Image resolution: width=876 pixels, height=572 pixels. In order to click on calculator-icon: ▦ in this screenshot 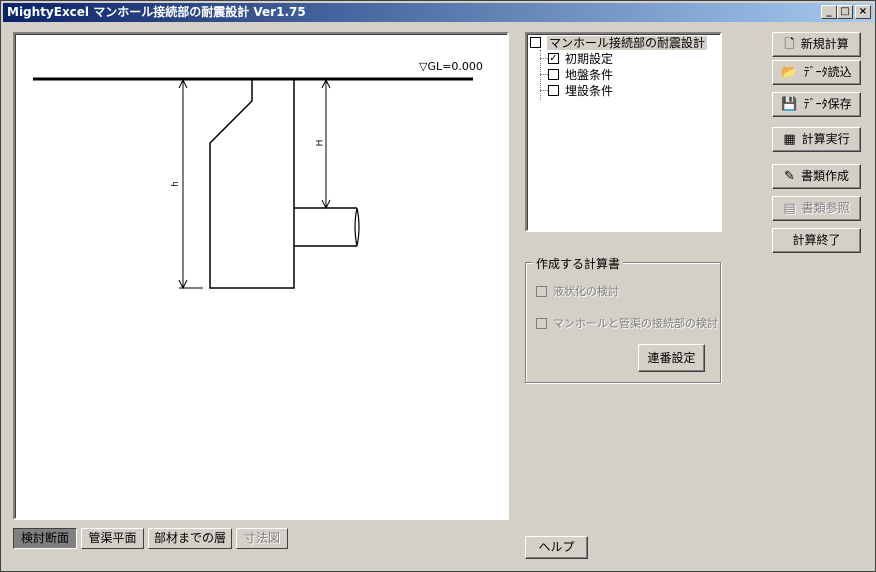, I will do `click(789, 139)`.